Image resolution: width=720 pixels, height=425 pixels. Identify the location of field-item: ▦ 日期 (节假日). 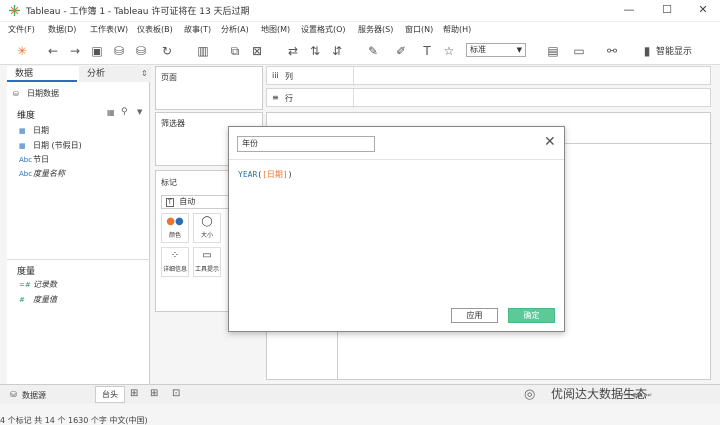
(50, 145).